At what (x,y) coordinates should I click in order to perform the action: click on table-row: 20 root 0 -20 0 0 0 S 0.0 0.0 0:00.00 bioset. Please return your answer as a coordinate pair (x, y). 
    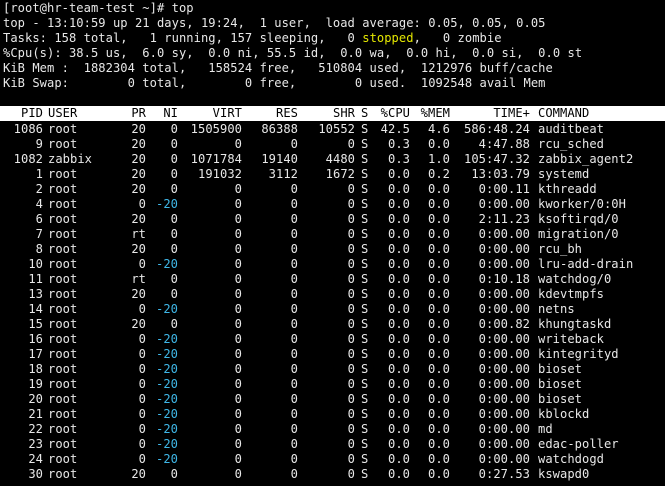
    Looking at the image, I should click on (332, 399).